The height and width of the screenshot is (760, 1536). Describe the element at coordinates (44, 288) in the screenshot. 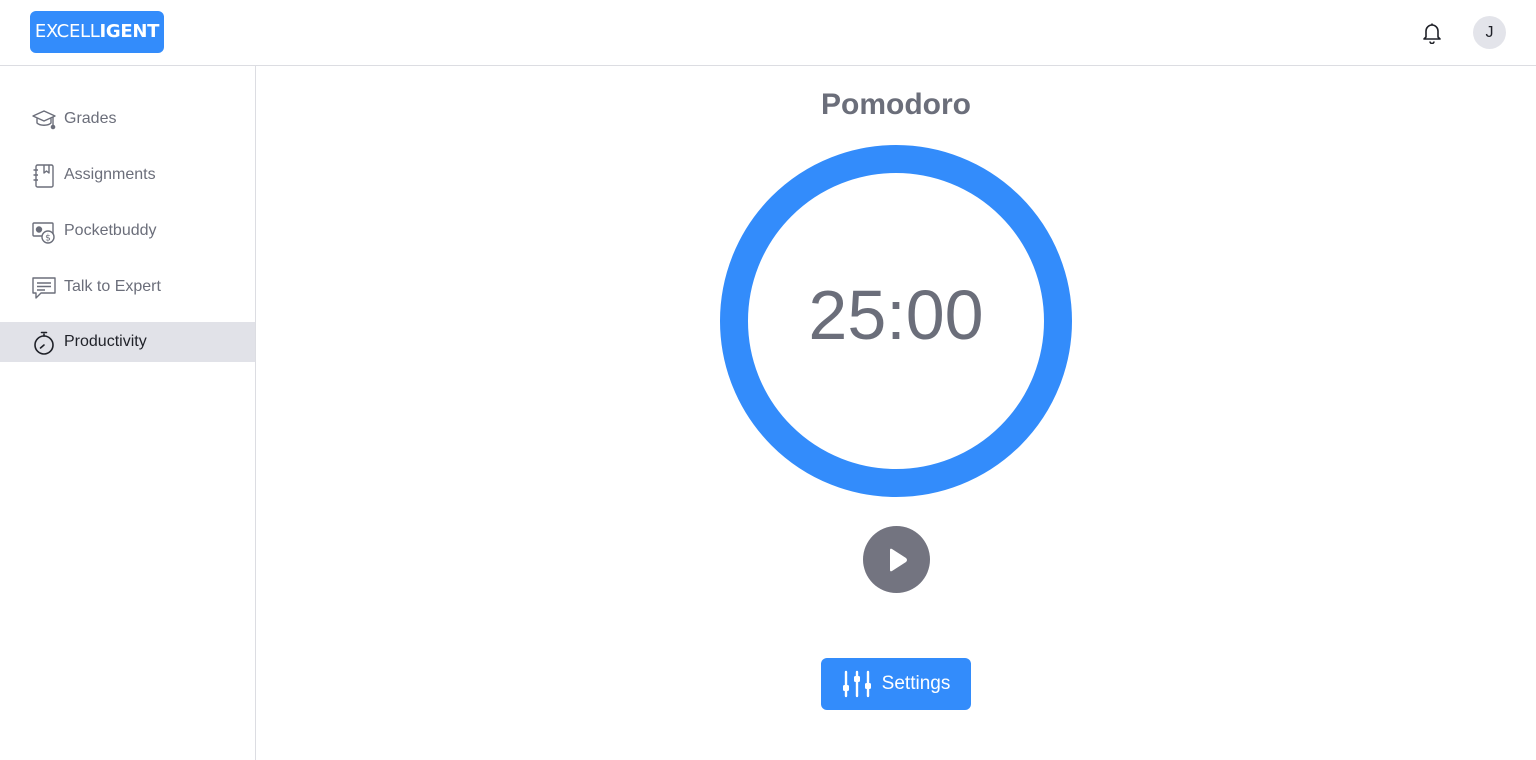

I see `chat-icon` at that location.